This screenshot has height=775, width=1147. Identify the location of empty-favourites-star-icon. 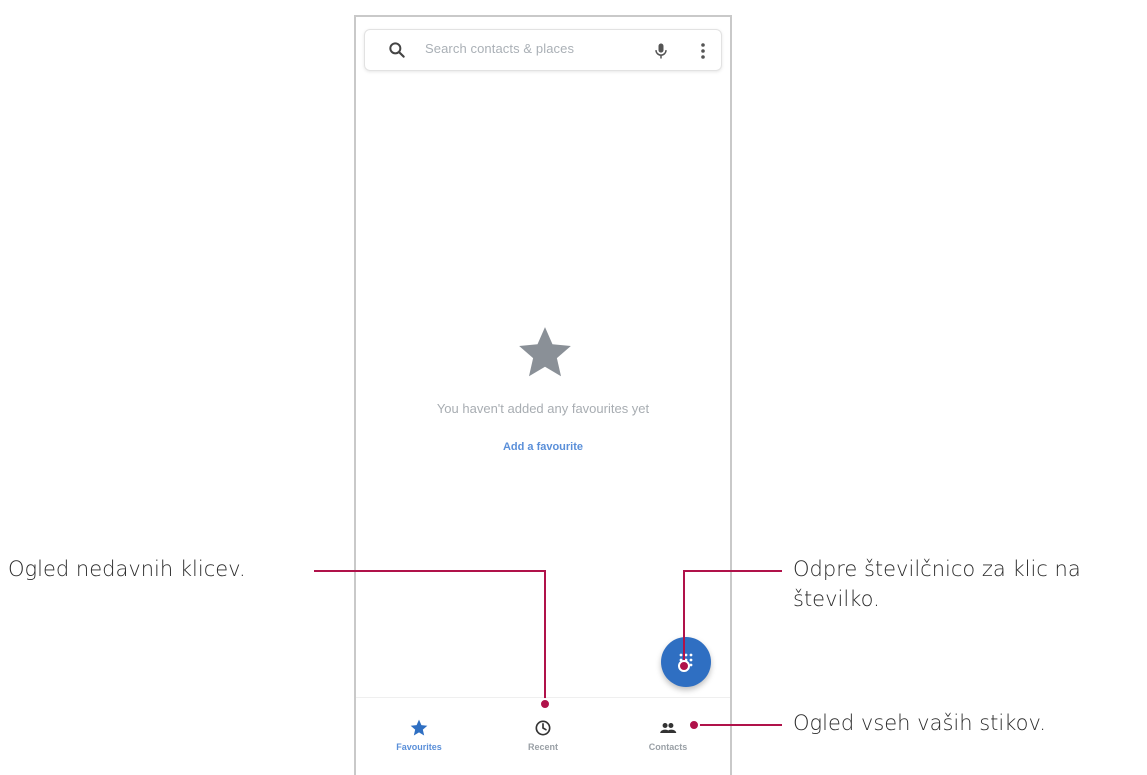
(545, 352).